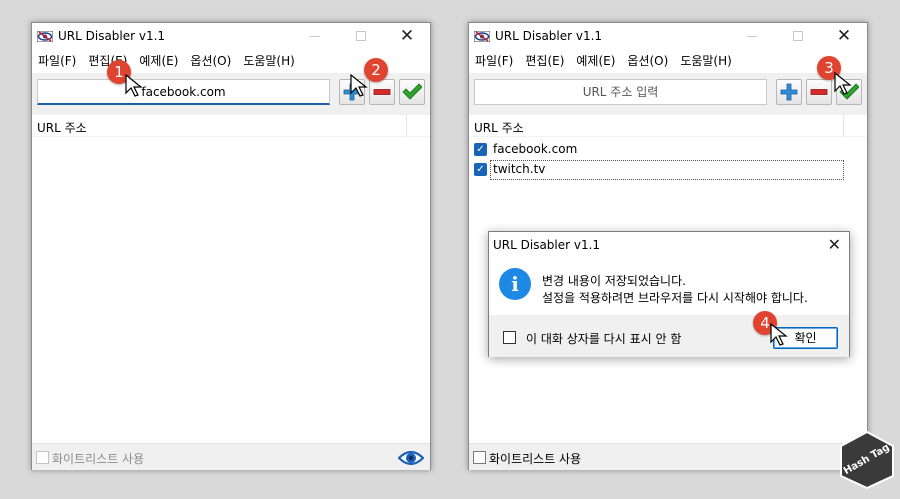 Image resolution: width=900 pixels, height=499 pixels. I want to click on add-url-button, so click(789, 92).